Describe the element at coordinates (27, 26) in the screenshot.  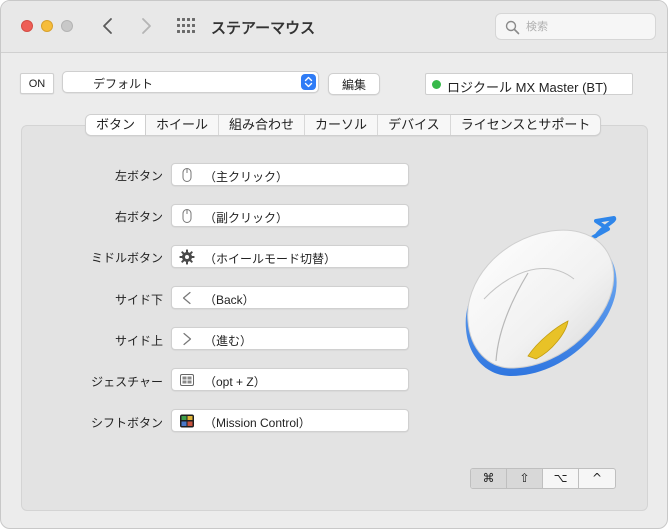
I see `close-window-button` at that location.